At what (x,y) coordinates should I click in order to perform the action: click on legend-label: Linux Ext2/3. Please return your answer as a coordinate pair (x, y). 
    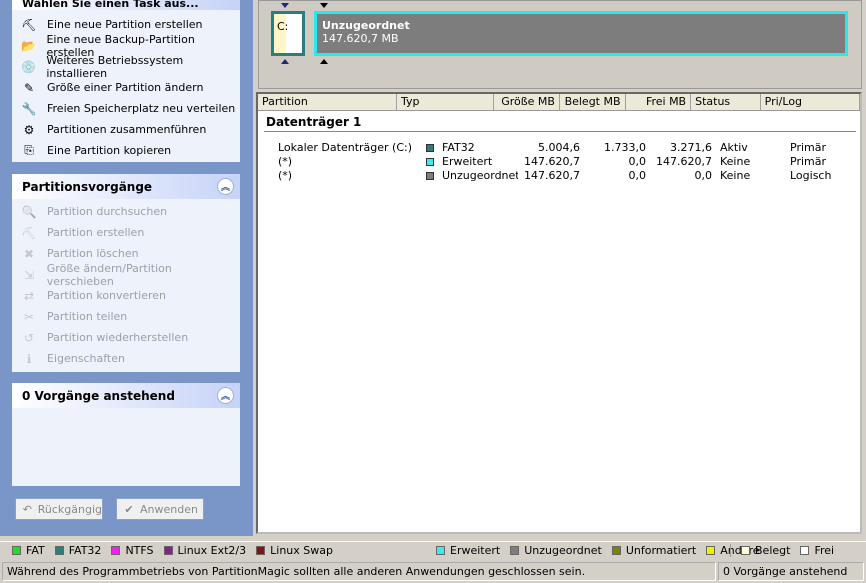
    Looking at the image, I should click on (212, 550).